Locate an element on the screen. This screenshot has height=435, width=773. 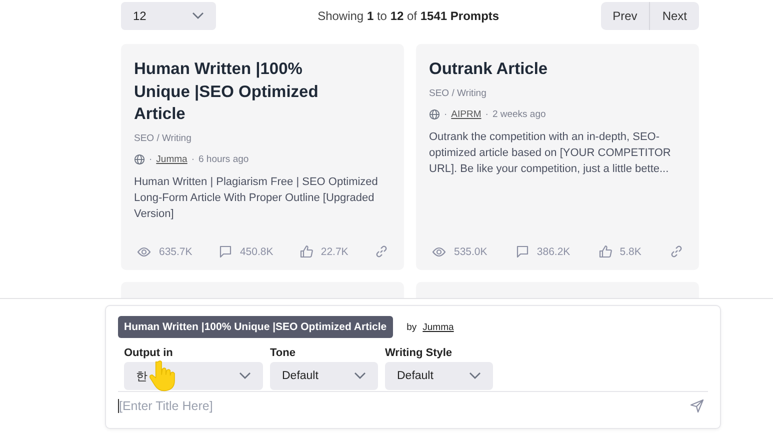
title-input: [Enter Title Here] is located at coordinates (318, 406).